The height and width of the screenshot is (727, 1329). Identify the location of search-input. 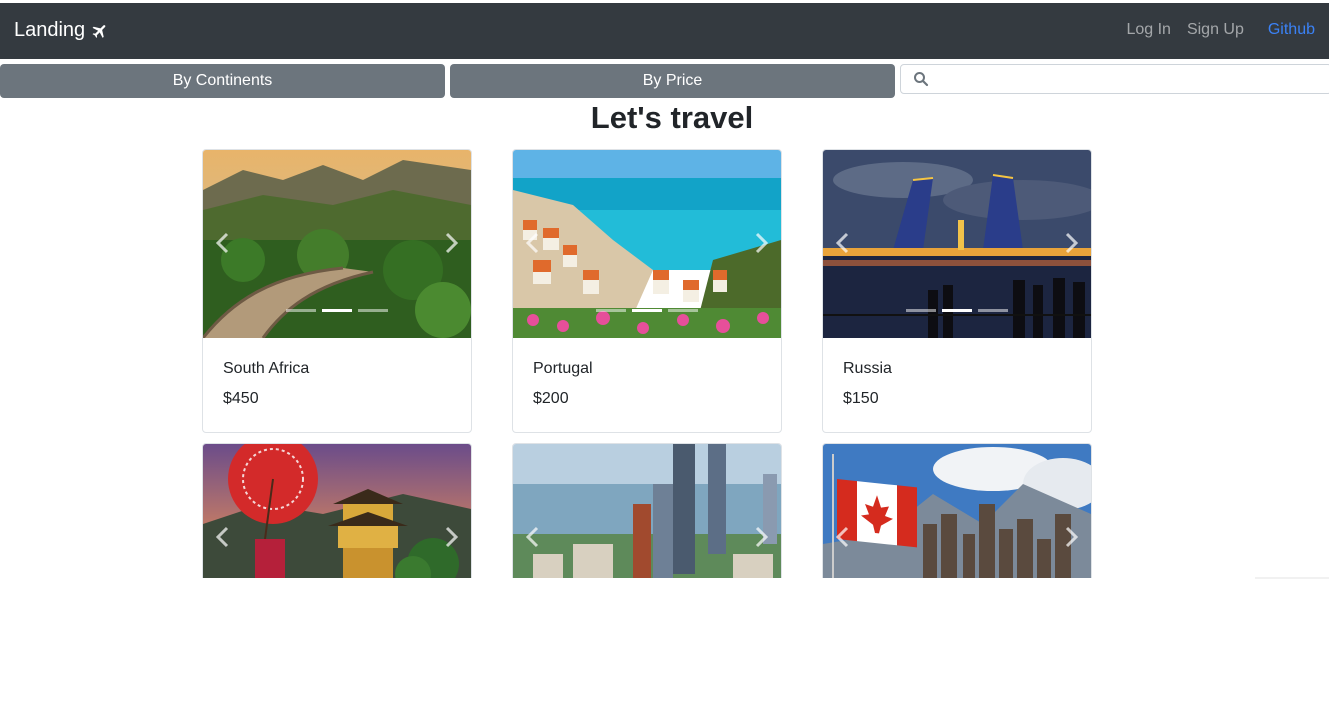
(1133, 79).